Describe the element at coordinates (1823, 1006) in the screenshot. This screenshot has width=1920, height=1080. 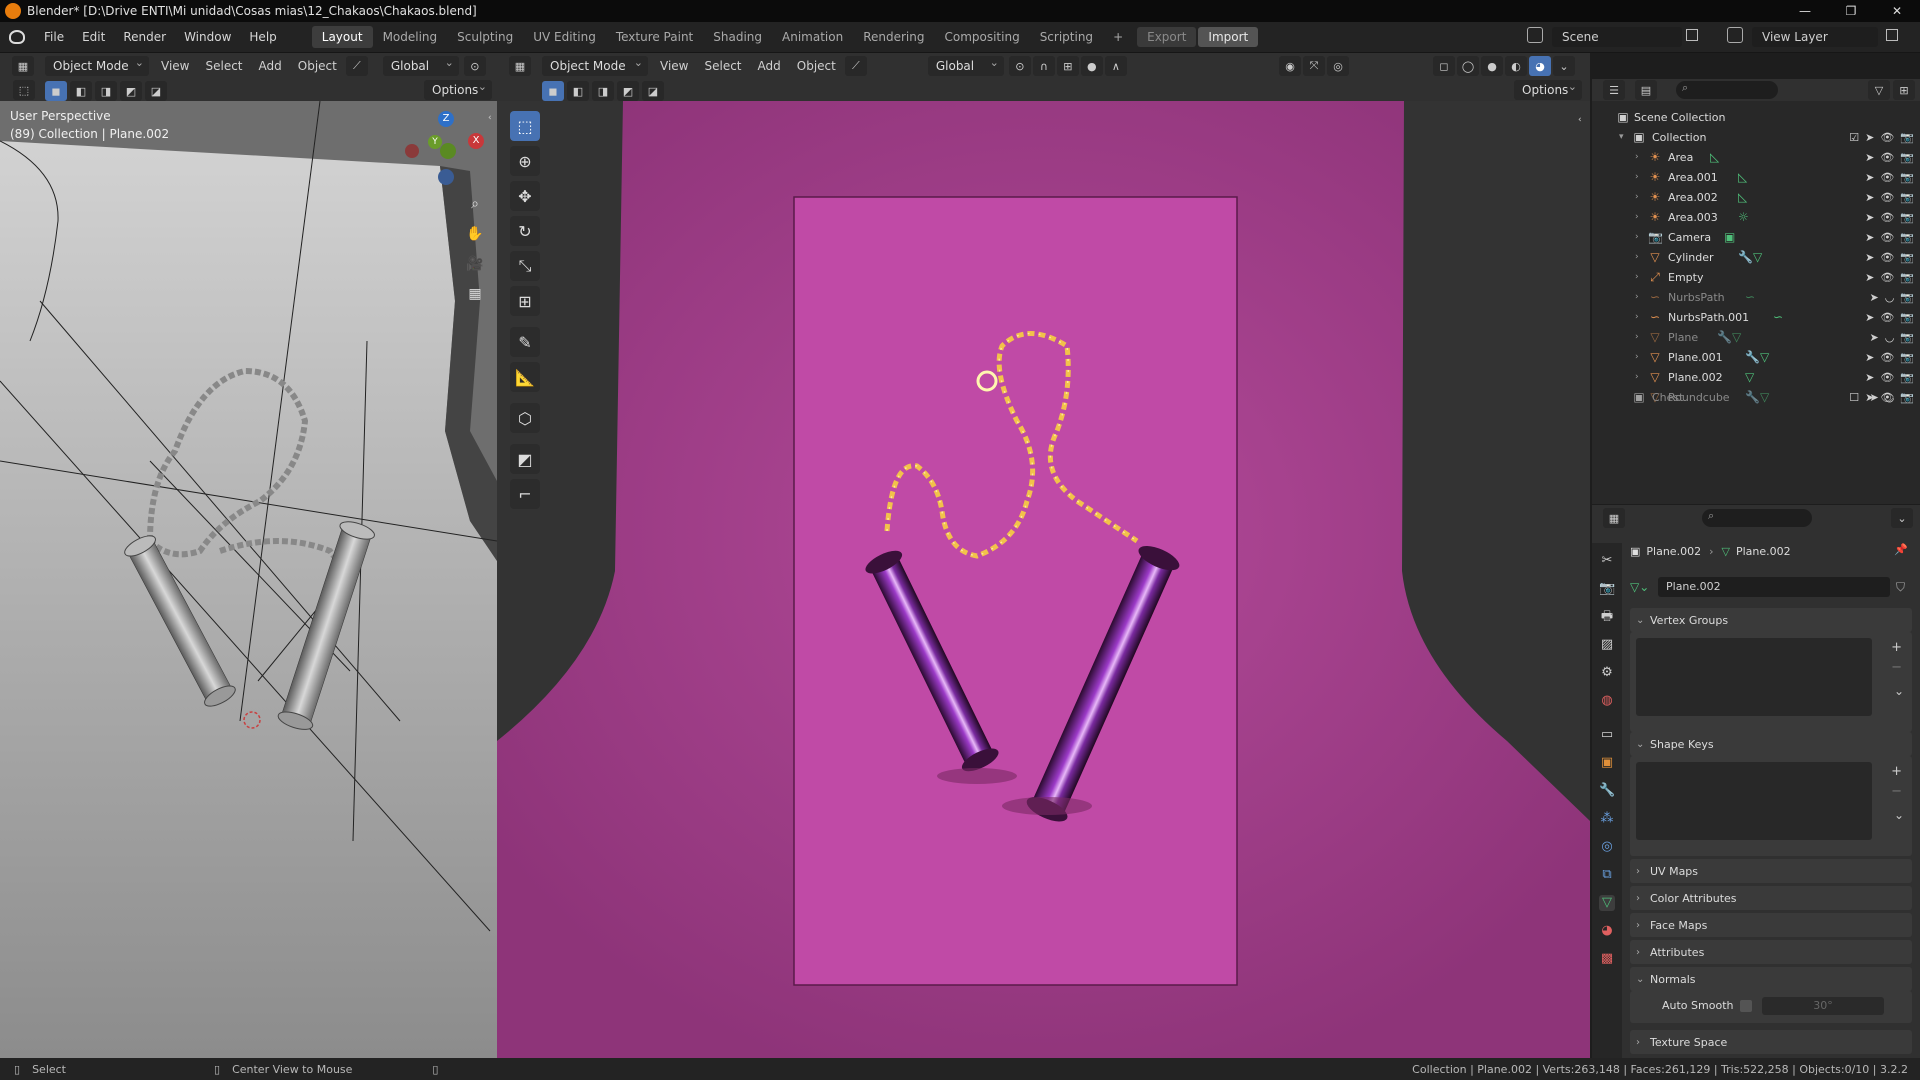
I see `auto-smooth-angle-field: 30°` at that location.